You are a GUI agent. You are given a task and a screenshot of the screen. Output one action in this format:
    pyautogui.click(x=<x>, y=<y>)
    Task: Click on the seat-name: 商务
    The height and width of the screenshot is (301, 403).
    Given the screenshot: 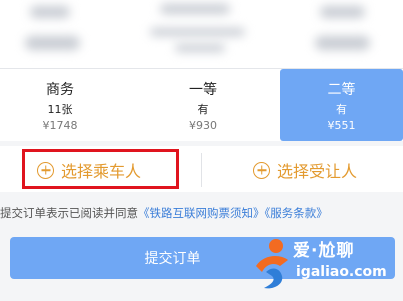 What is the action you would take?
    pyautogui.click(x=60, y=90)
    